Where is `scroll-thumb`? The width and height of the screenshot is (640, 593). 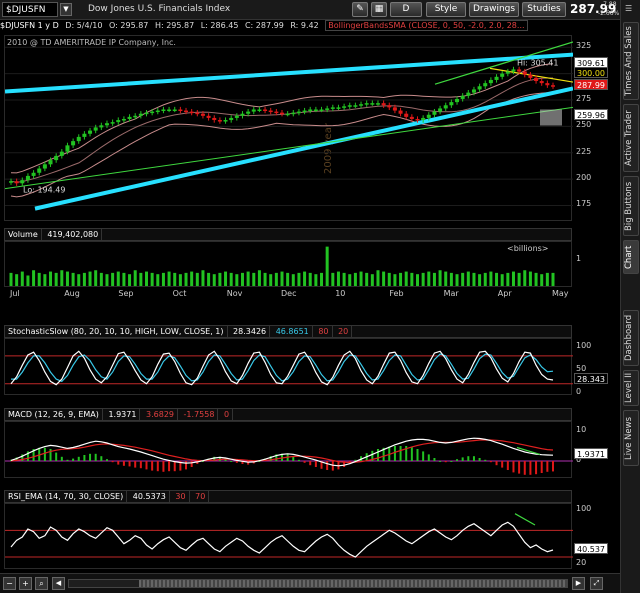
scroll-thumb is located at coordinates (353, 583).